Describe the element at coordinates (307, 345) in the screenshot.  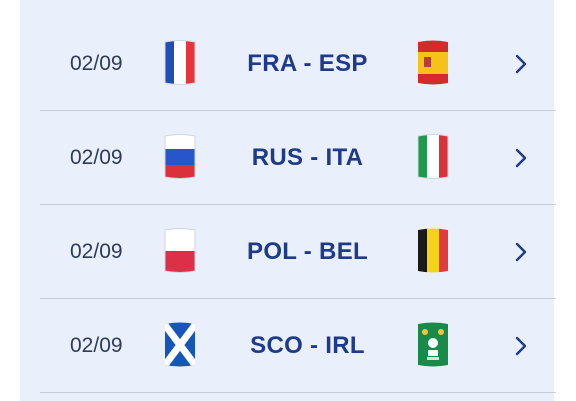
I see `match-label: SCO - IRL` at that location.